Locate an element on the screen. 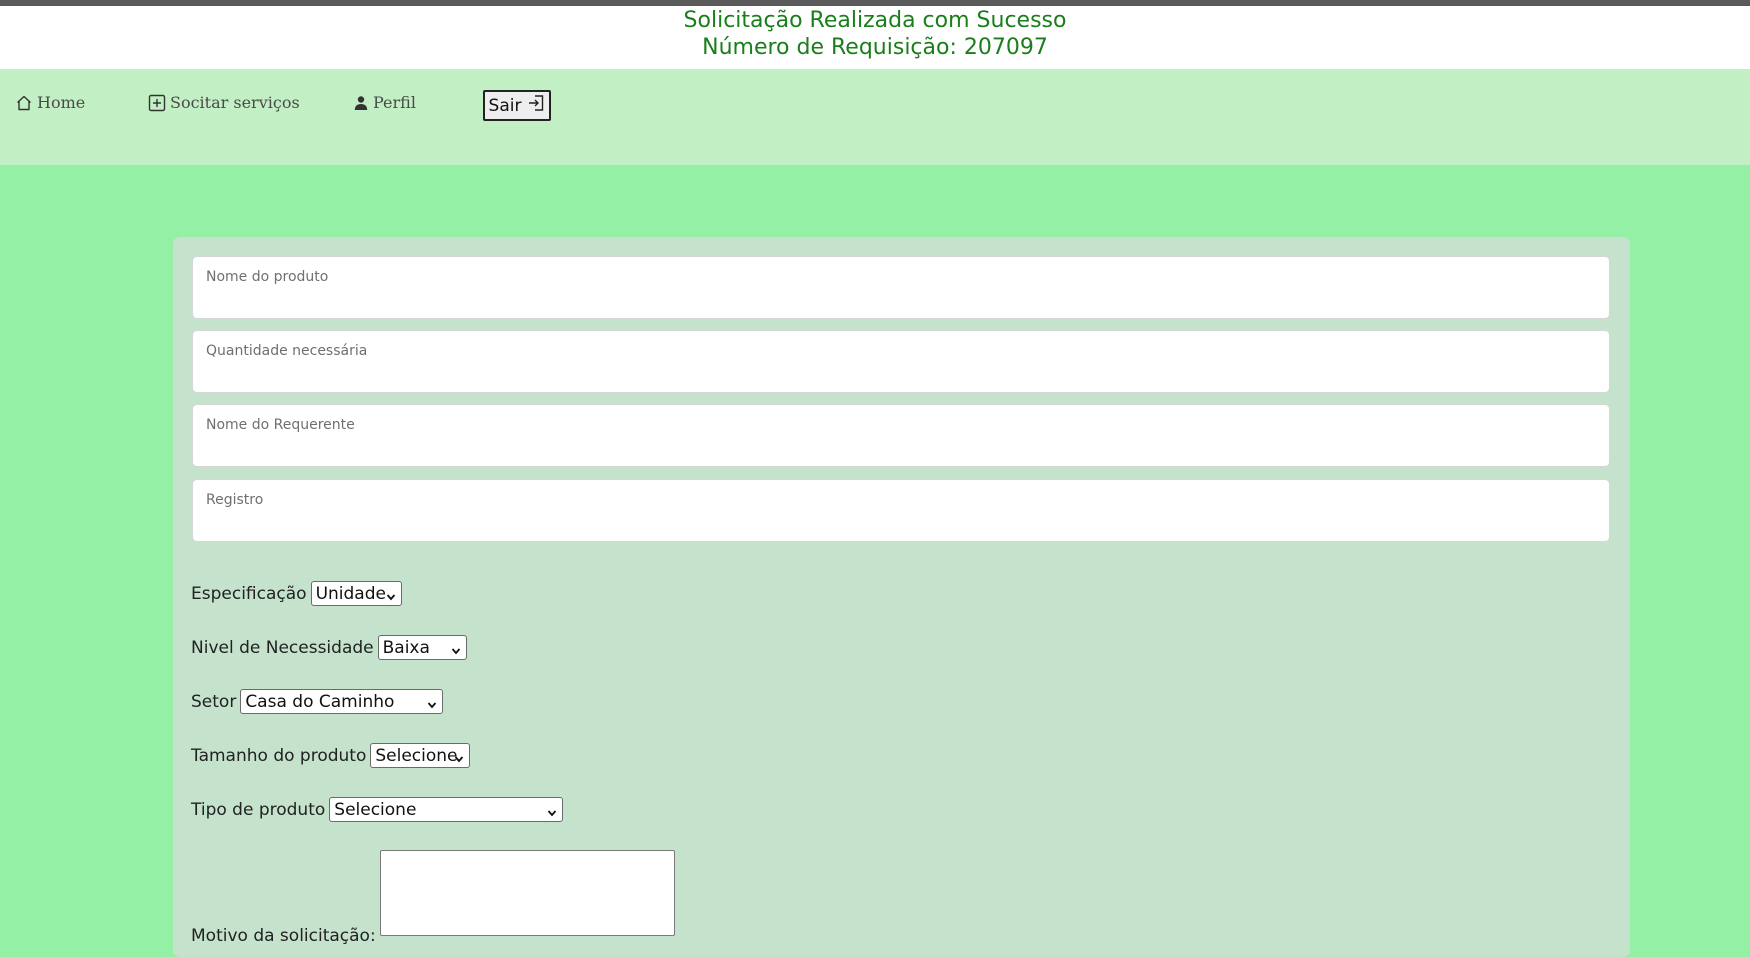  sector-label: Setor is located at coordinates (214, 701).